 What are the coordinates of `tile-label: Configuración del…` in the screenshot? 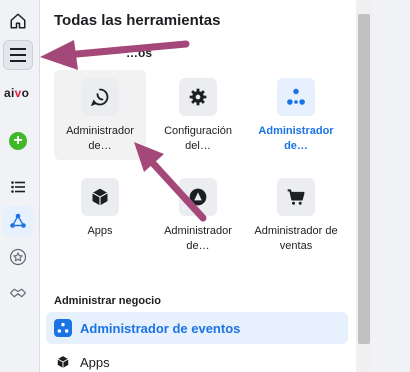 It's located at (198, 138).